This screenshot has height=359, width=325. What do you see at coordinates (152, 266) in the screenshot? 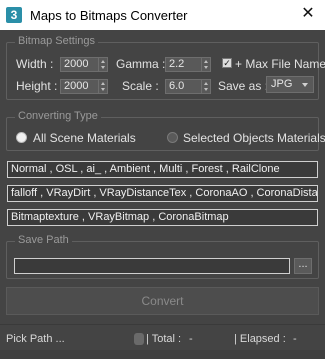
I see `save-path-input` at bounding box center [152, 266].